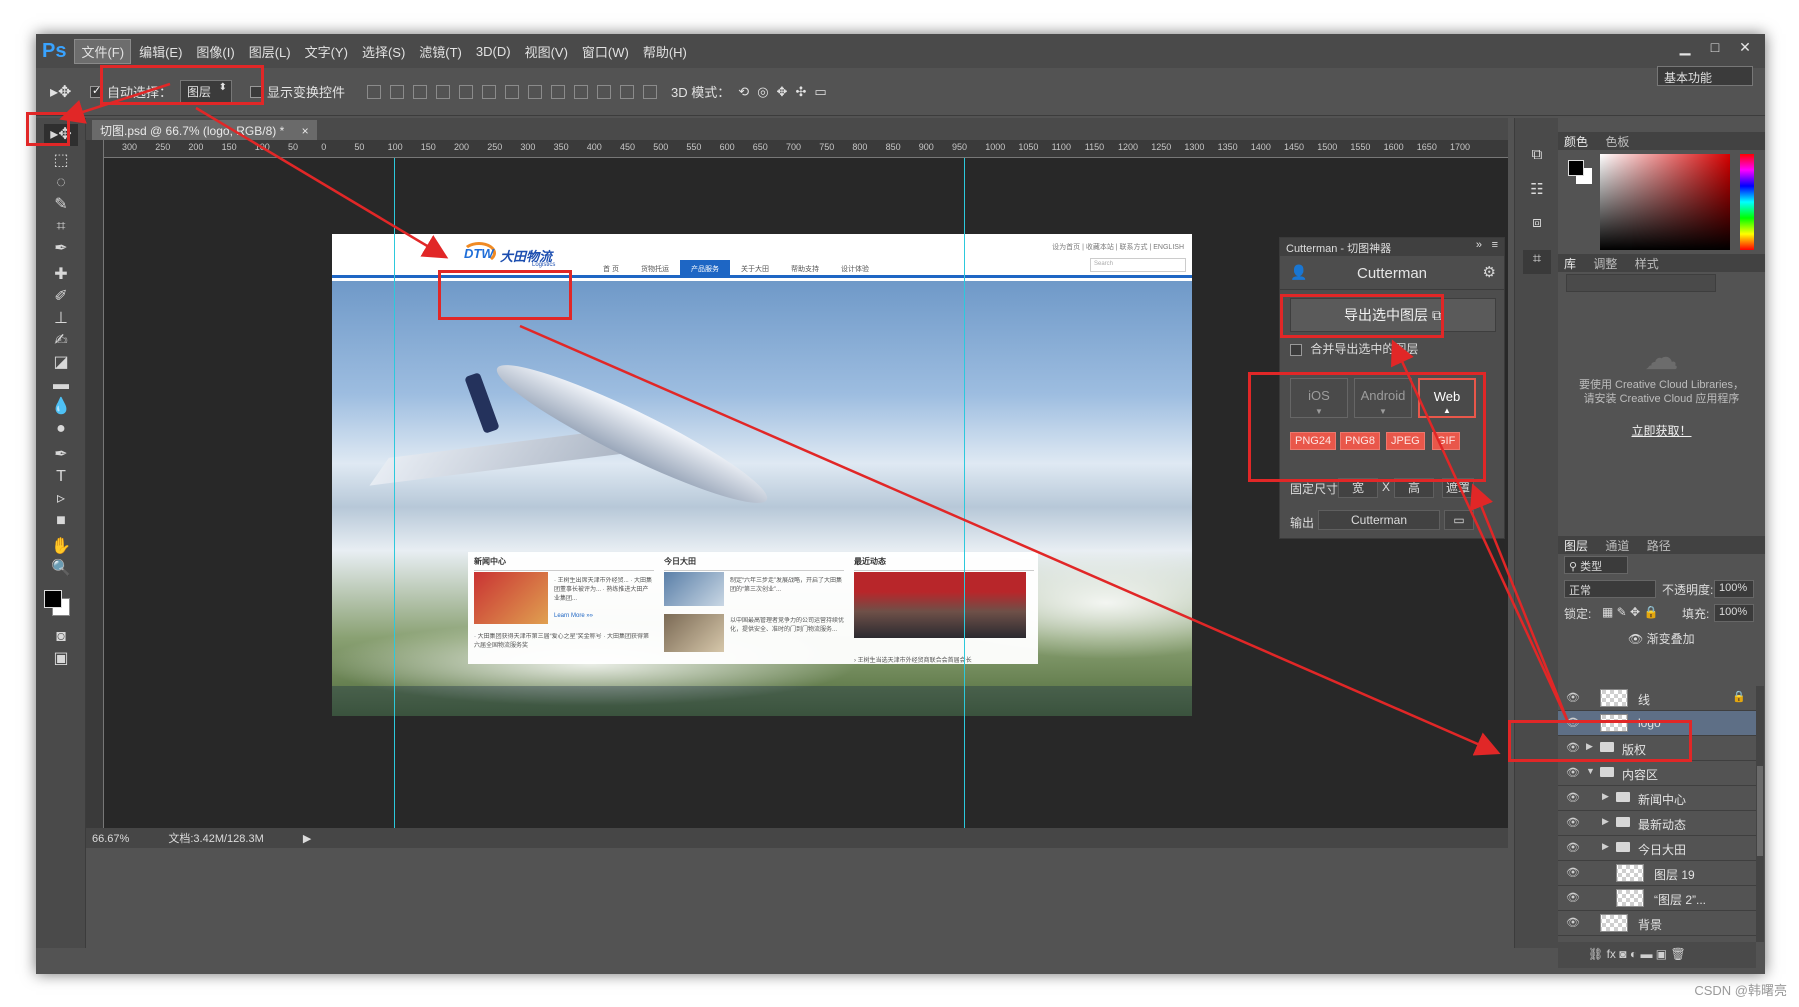 This screenshot has height=1007, width=1799. Describe the element at coordinates (1537, 158) in the screenshot. I see `history-panel-icon: ⧉` at that location.